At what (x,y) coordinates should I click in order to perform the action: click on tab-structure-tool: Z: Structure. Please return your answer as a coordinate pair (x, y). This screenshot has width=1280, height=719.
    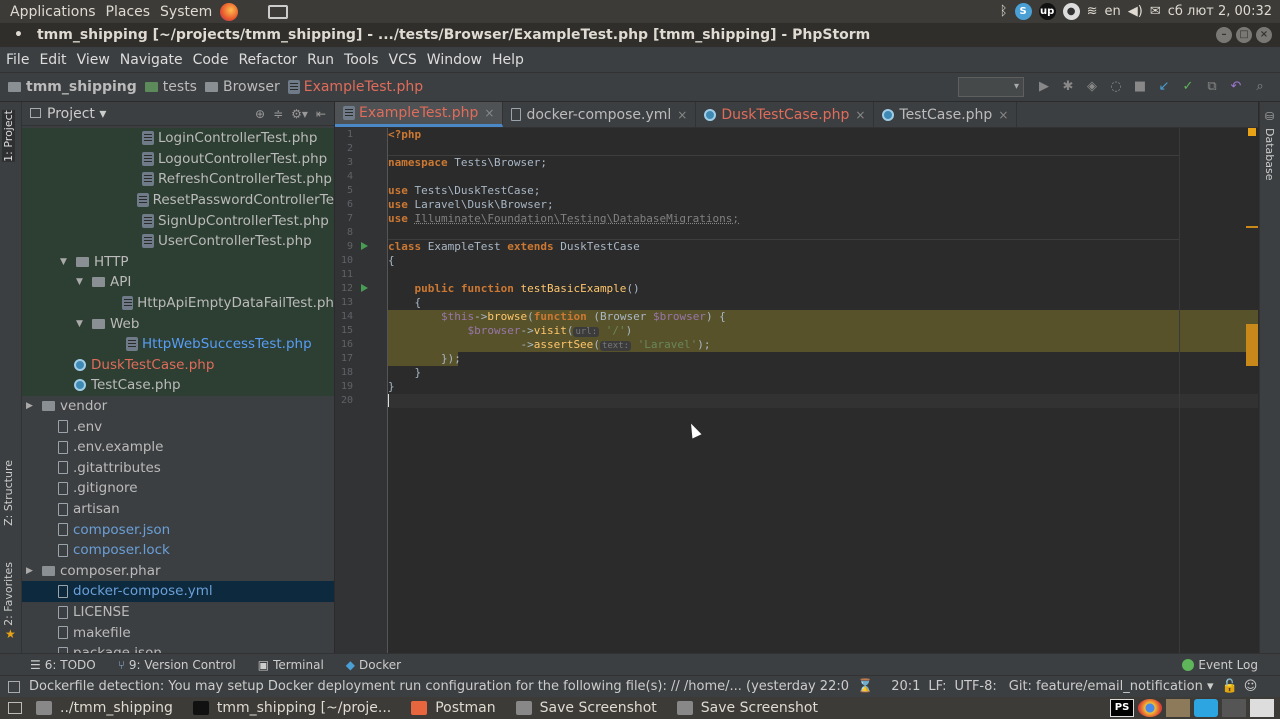
    Looking at the image, I should click on (8, 493).